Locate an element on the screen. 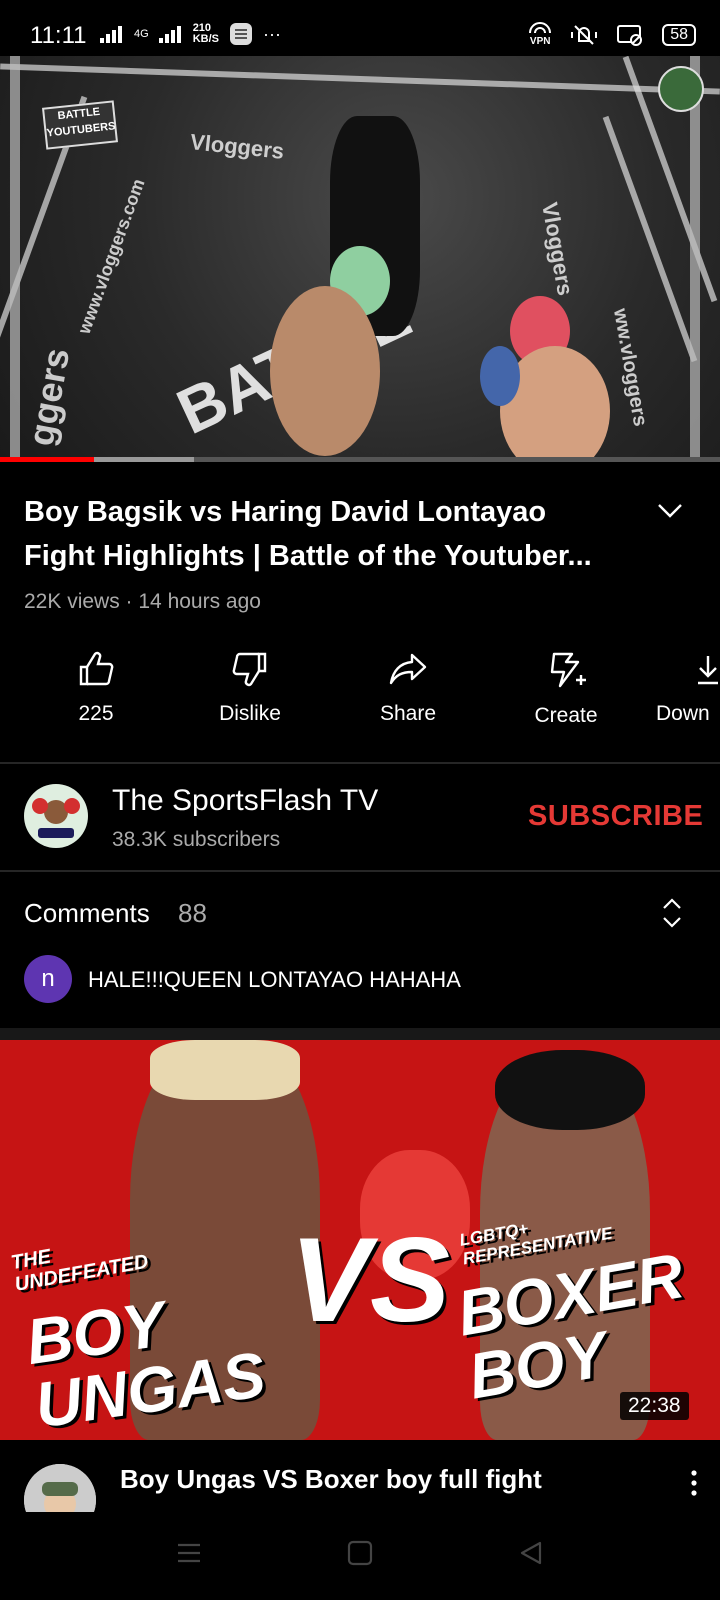 The image size is (720, 1600). channel-logo-icon is located at coordinates (56, 818).